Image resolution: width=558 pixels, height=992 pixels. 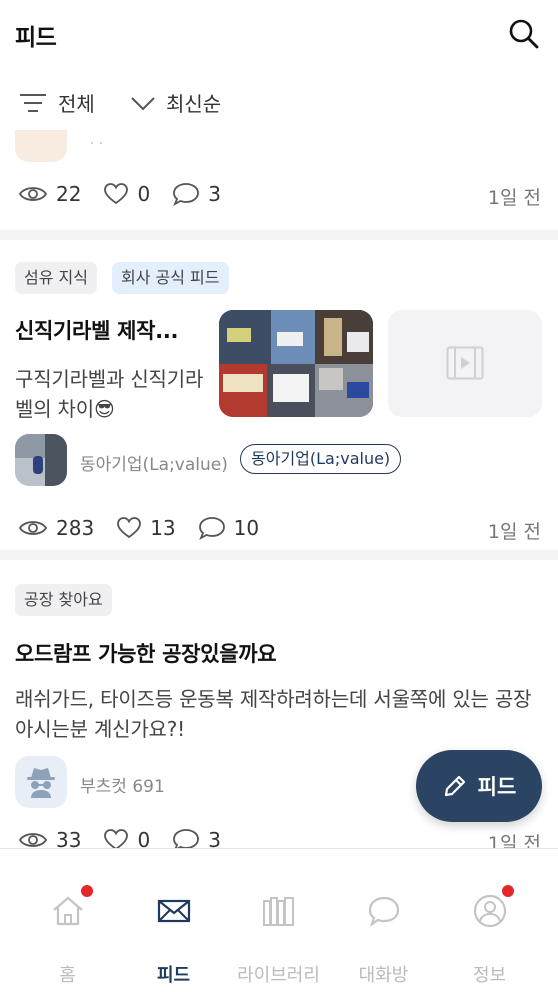 I want to click on nav-label: 피드, so click(x=173, y=975).